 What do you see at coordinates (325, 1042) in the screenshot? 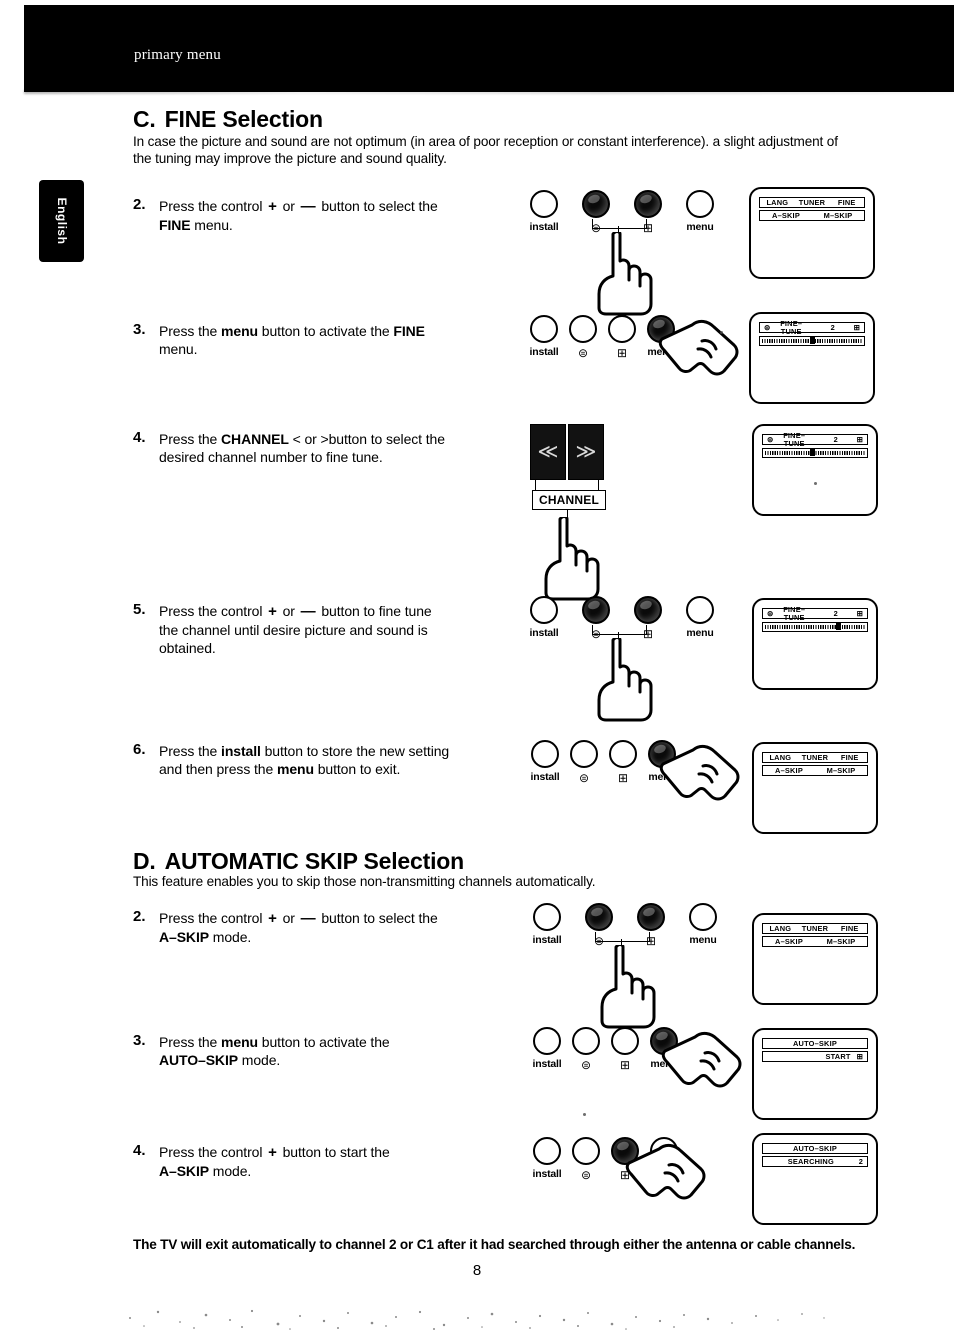
I see `step-d3-t2: button to activate the` at bounding box center [325, 1042].